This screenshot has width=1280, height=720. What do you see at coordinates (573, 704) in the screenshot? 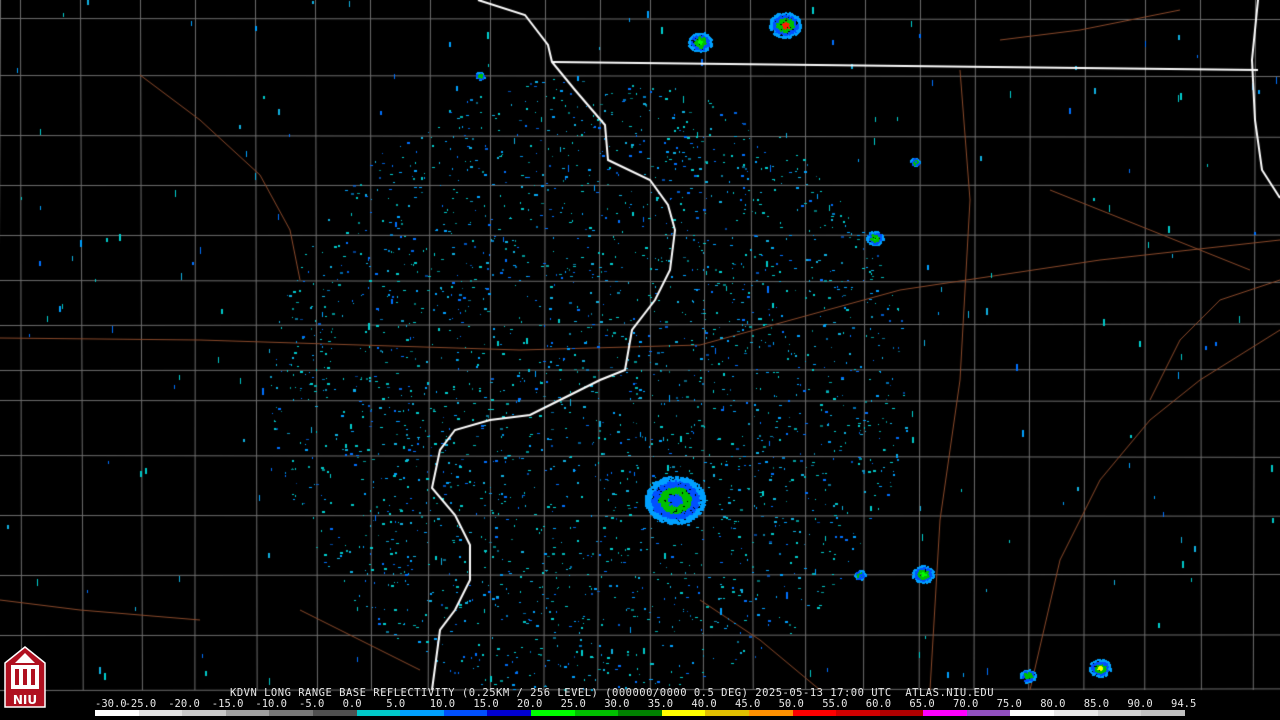
I see `scale-label: 25.0` at bounding box center [573, 704].